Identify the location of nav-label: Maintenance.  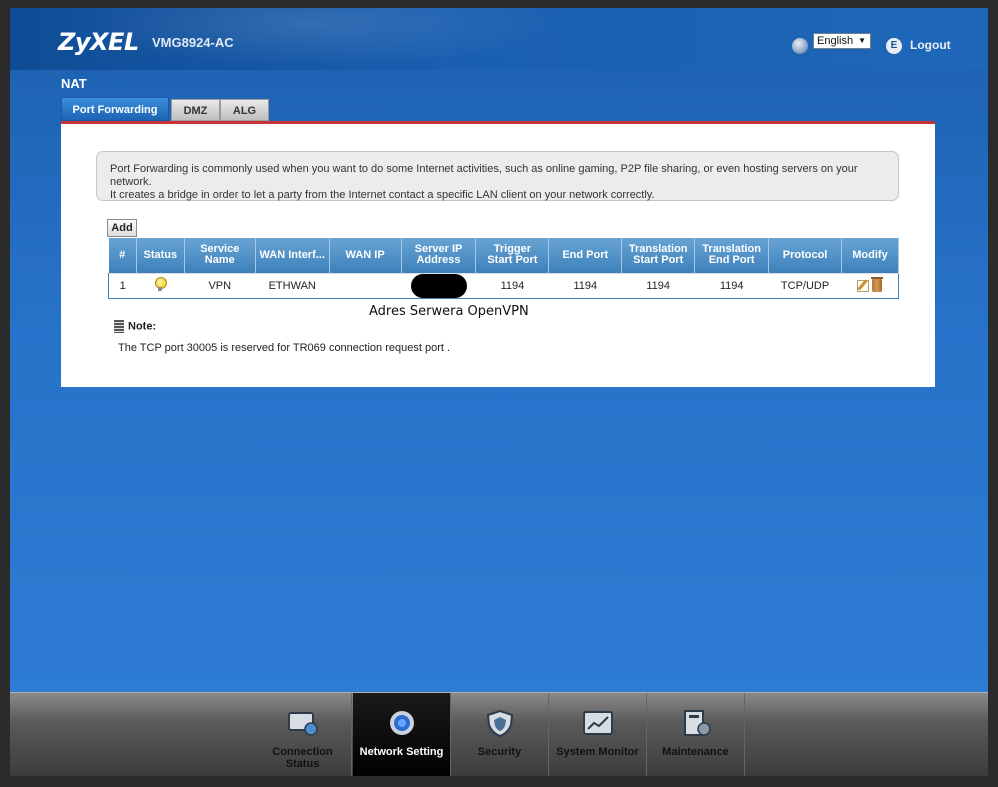
(695, 752).